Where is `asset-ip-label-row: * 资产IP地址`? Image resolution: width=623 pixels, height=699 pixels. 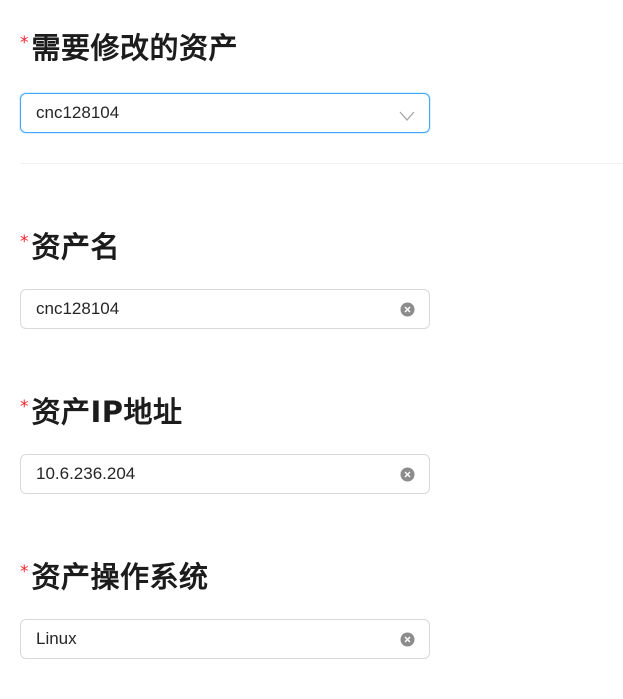
asset-ip-label-row: * 资产IP地址 is located at coordinates (101, 414).